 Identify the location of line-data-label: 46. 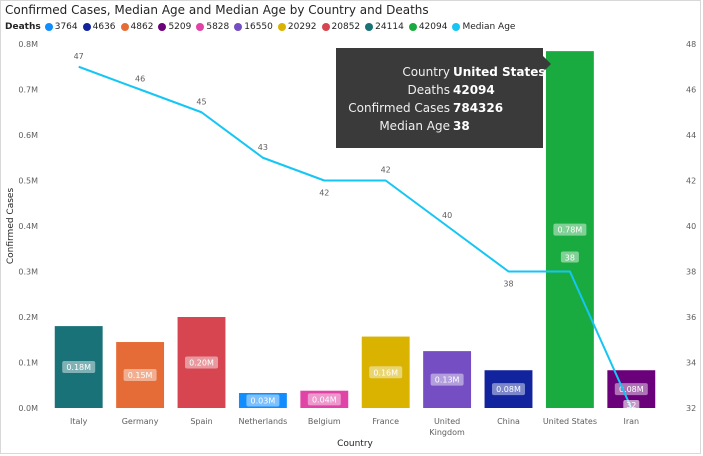
(140, 79).